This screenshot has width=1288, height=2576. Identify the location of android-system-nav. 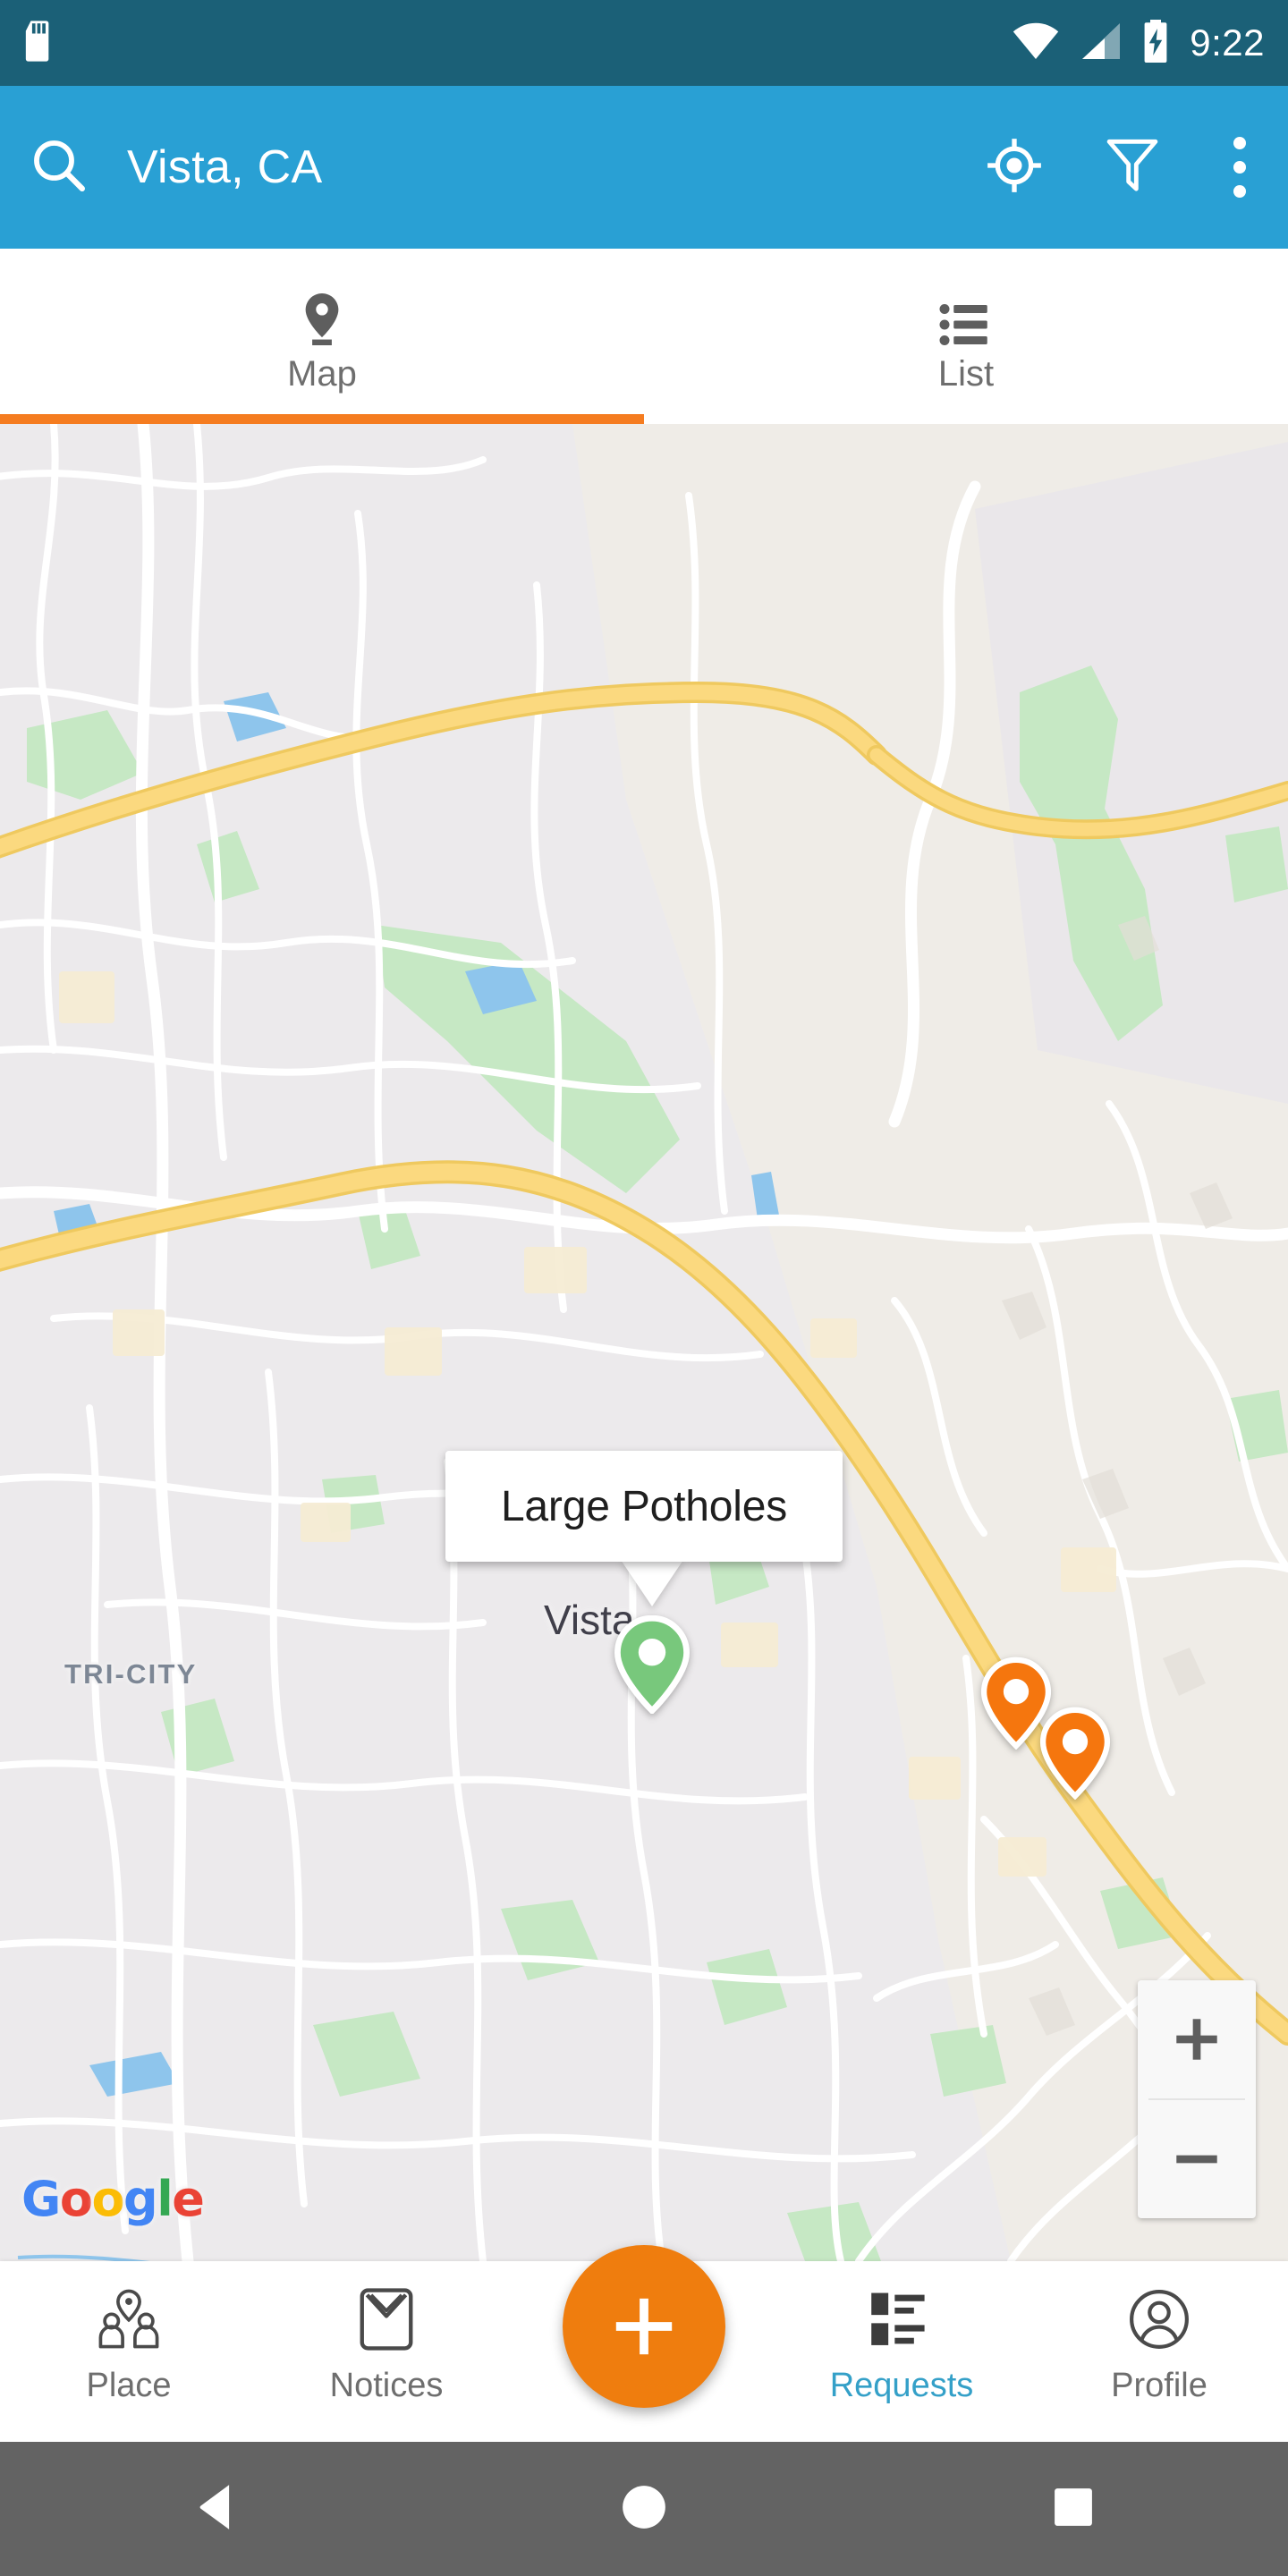
(644, 2509).